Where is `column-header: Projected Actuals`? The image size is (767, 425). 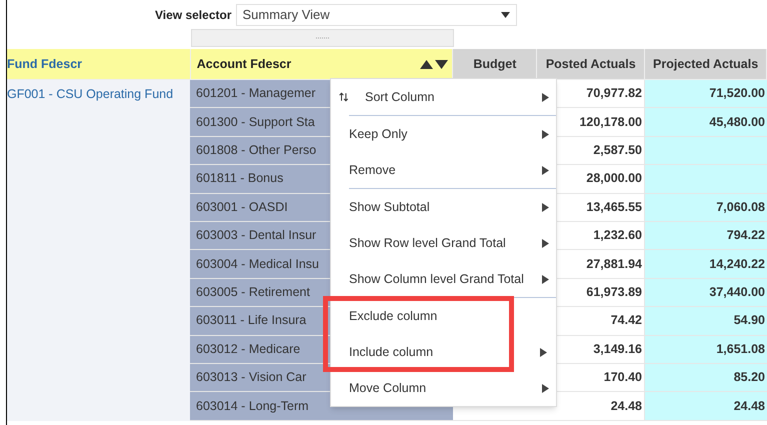 column-header: Projected Actuals is located at coordinates (706, 64).